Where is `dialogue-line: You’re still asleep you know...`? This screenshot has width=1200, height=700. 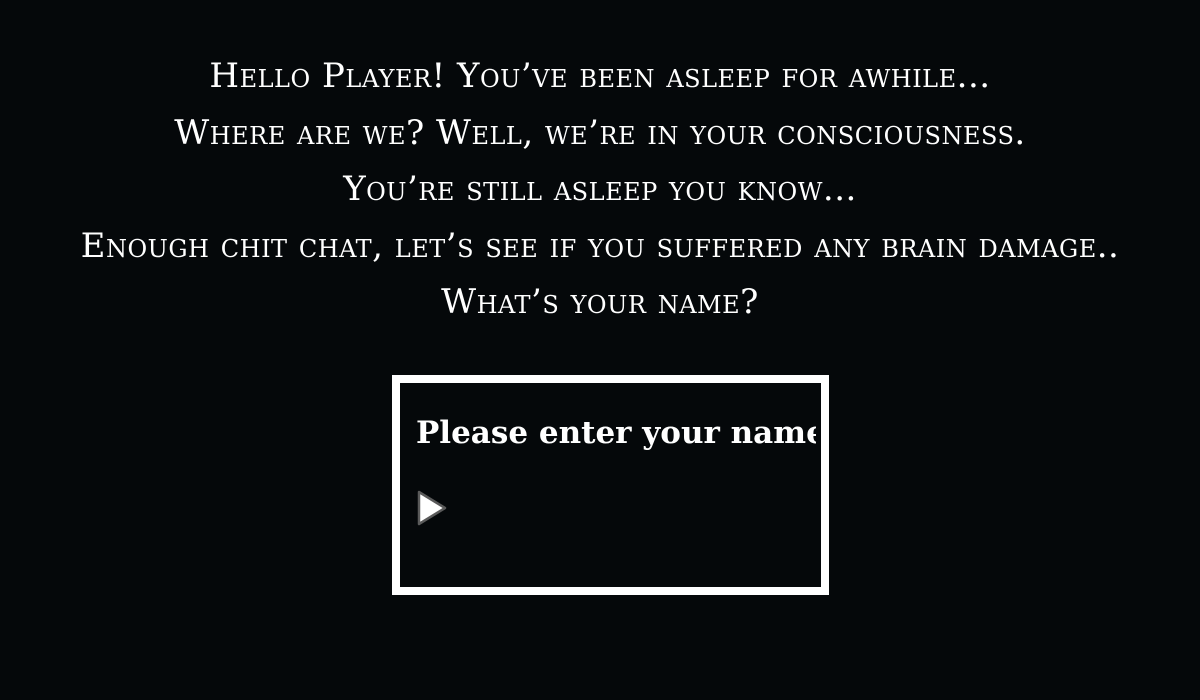 dialogue-line: You’re still asleep you know... is located at coordinates (600, 189).